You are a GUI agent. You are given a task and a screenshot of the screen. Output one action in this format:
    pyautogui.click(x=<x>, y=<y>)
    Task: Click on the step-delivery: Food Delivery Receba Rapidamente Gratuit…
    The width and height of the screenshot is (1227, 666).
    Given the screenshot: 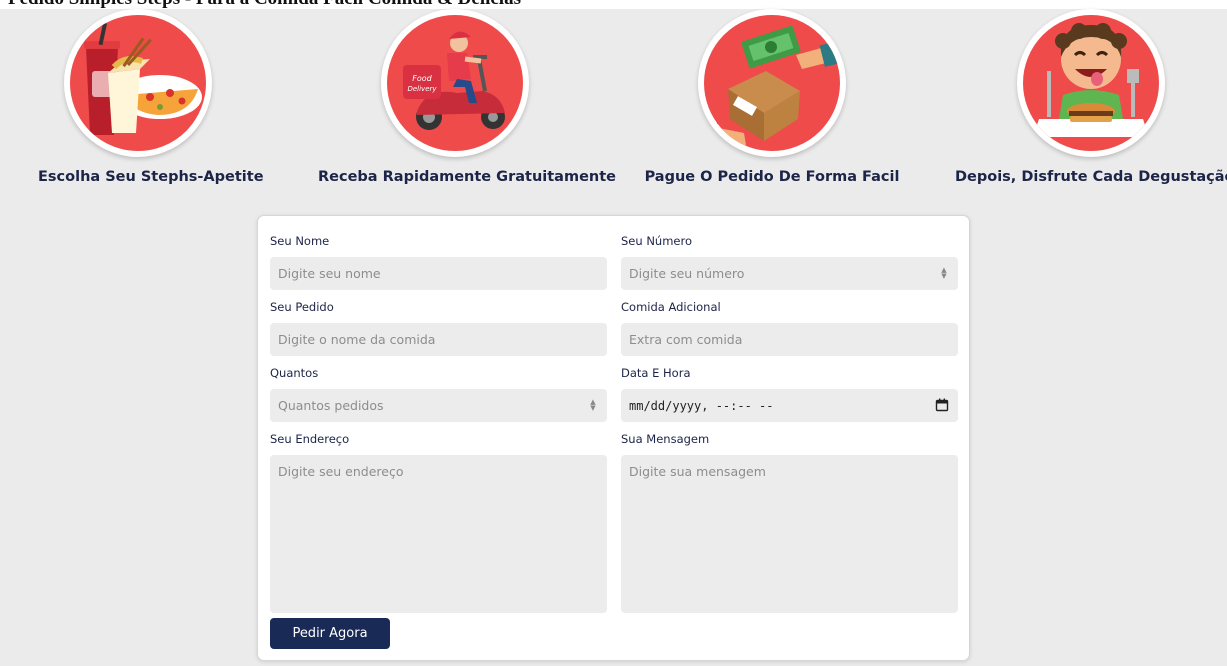 What is the action you would take?
    pyautogui.click(x=467, y=97)
    